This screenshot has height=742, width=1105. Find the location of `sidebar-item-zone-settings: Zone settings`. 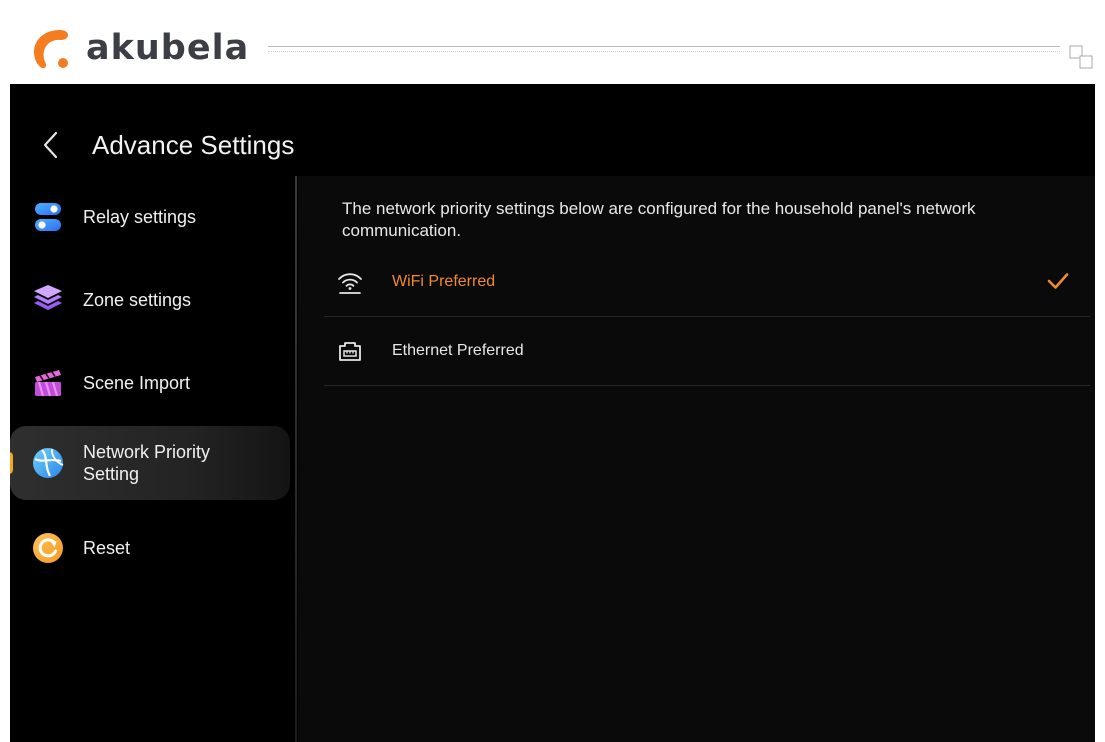

sidebar-item-zone-settings: Zone settings is located at coordinates (150, 300).